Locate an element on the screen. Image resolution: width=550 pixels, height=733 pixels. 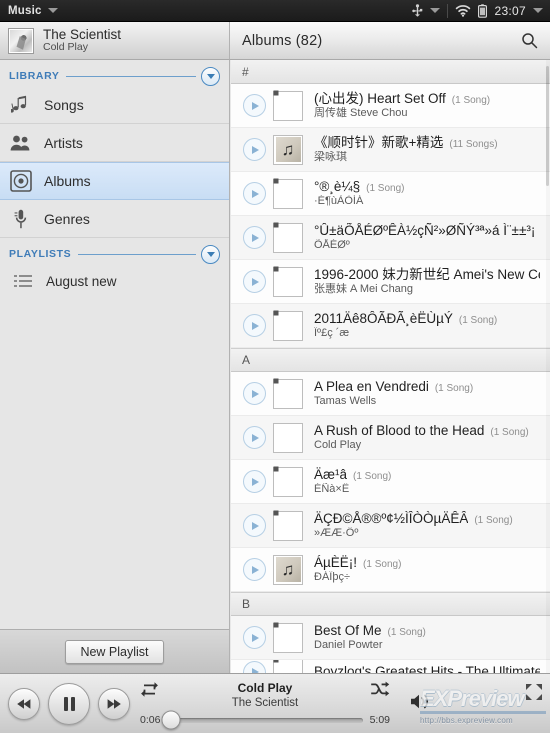
next-button is located at coordinates (114, 703).